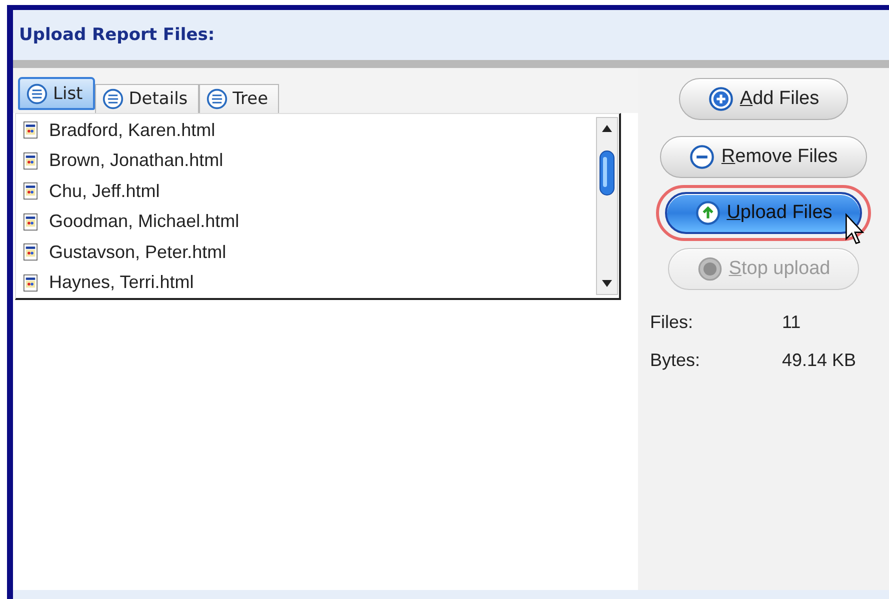 The image size is (889, 599). I want to click on stat-value: 11, so click(792, 322).